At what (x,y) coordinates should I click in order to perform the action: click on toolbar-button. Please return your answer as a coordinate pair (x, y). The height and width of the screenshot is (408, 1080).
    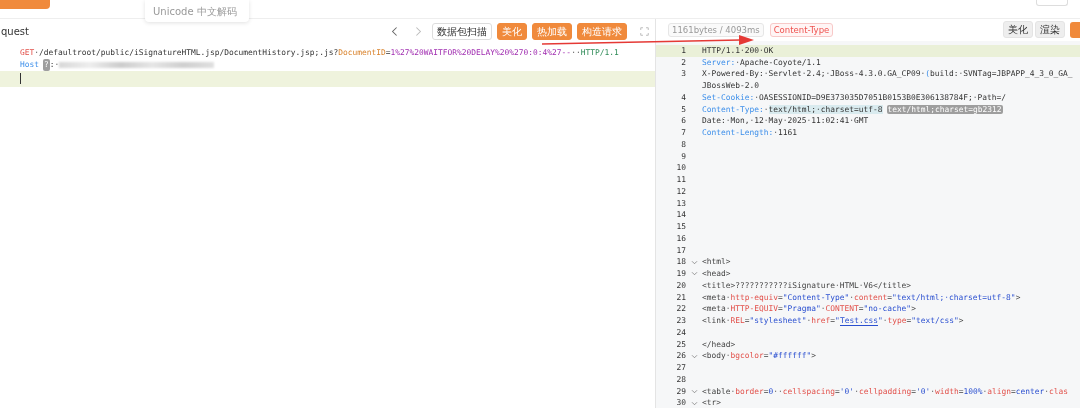
    Looking at the image, I should click on (1052, 3).